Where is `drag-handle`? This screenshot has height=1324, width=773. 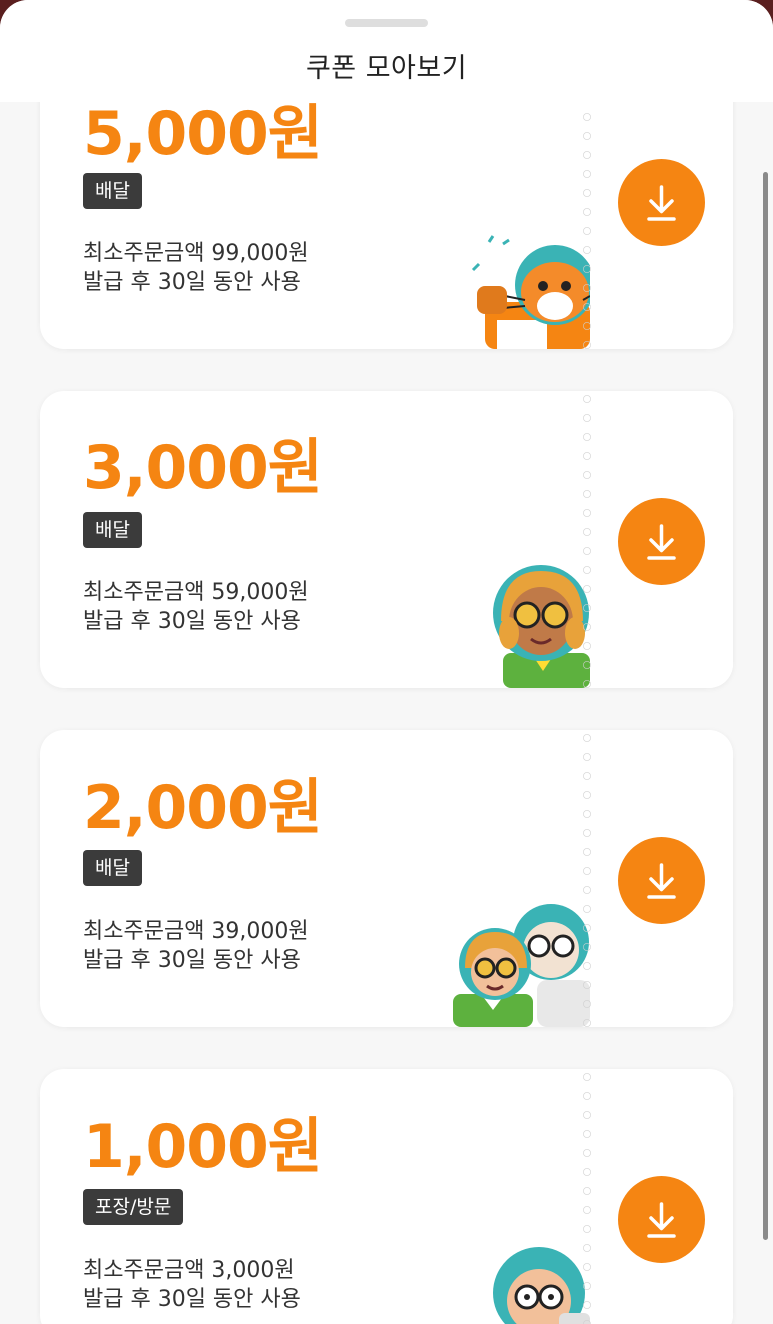
drag-handle is located at coordinates (386, 23).